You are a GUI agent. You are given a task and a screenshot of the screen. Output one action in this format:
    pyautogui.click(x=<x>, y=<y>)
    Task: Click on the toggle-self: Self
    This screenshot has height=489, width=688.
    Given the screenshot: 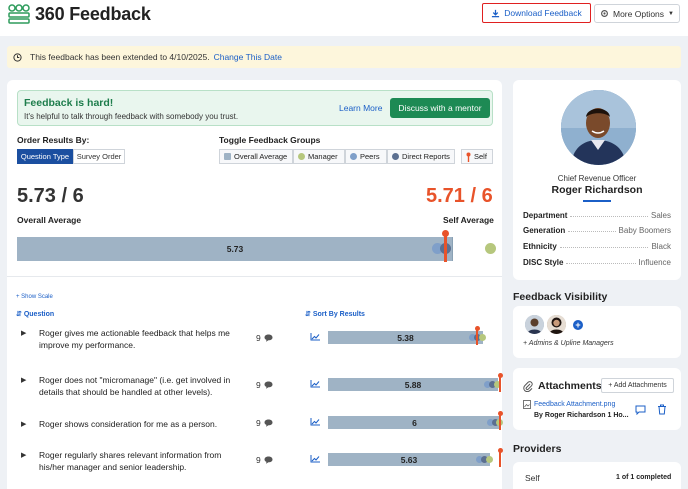 What is the action you would take?
    pyautogui.click(x=477, y=156)
    